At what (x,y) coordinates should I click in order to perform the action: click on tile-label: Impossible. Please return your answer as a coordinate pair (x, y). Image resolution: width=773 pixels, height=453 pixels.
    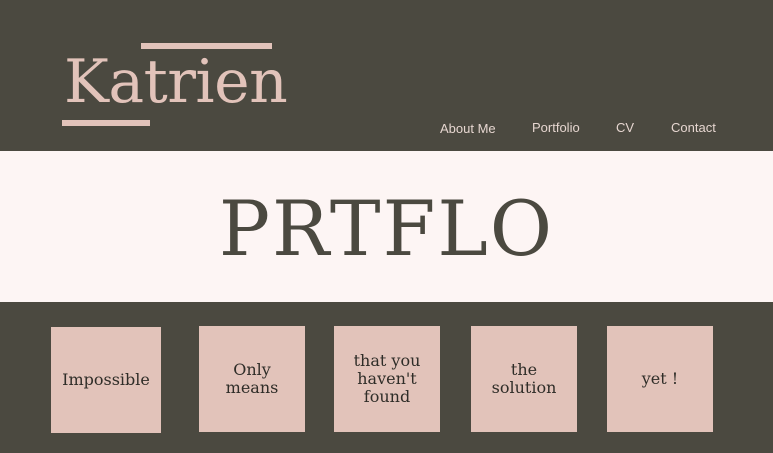
    Looking at the image, I should click on (106, 379).